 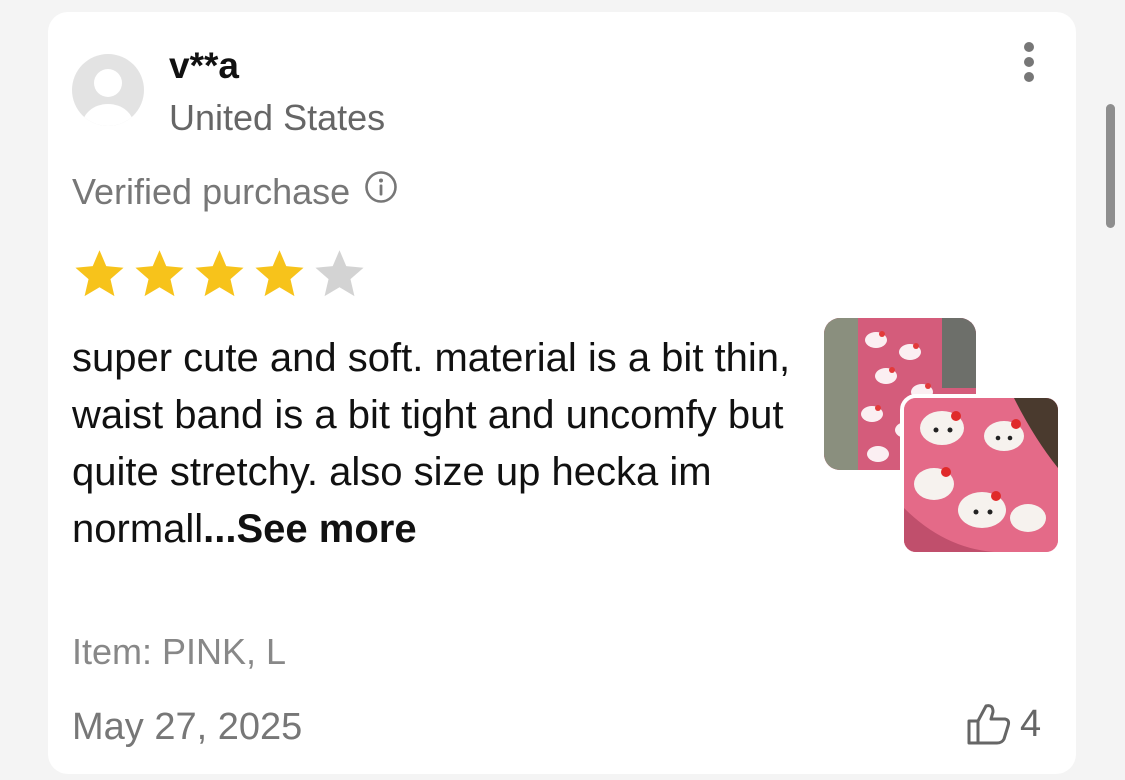 I want to click on user-avatar, so click(x=108, y=90).